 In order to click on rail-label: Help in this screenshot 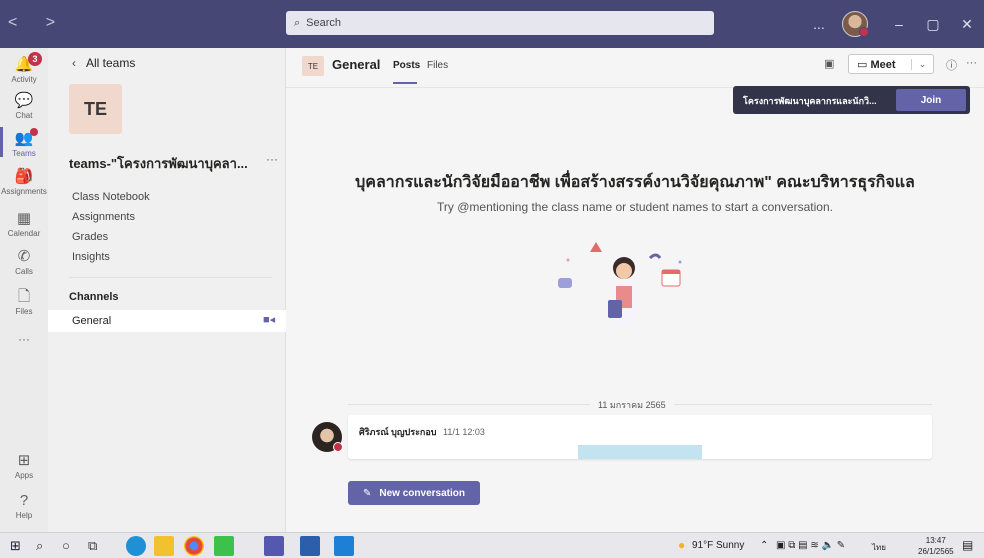, I will do `click(24, 515)`.